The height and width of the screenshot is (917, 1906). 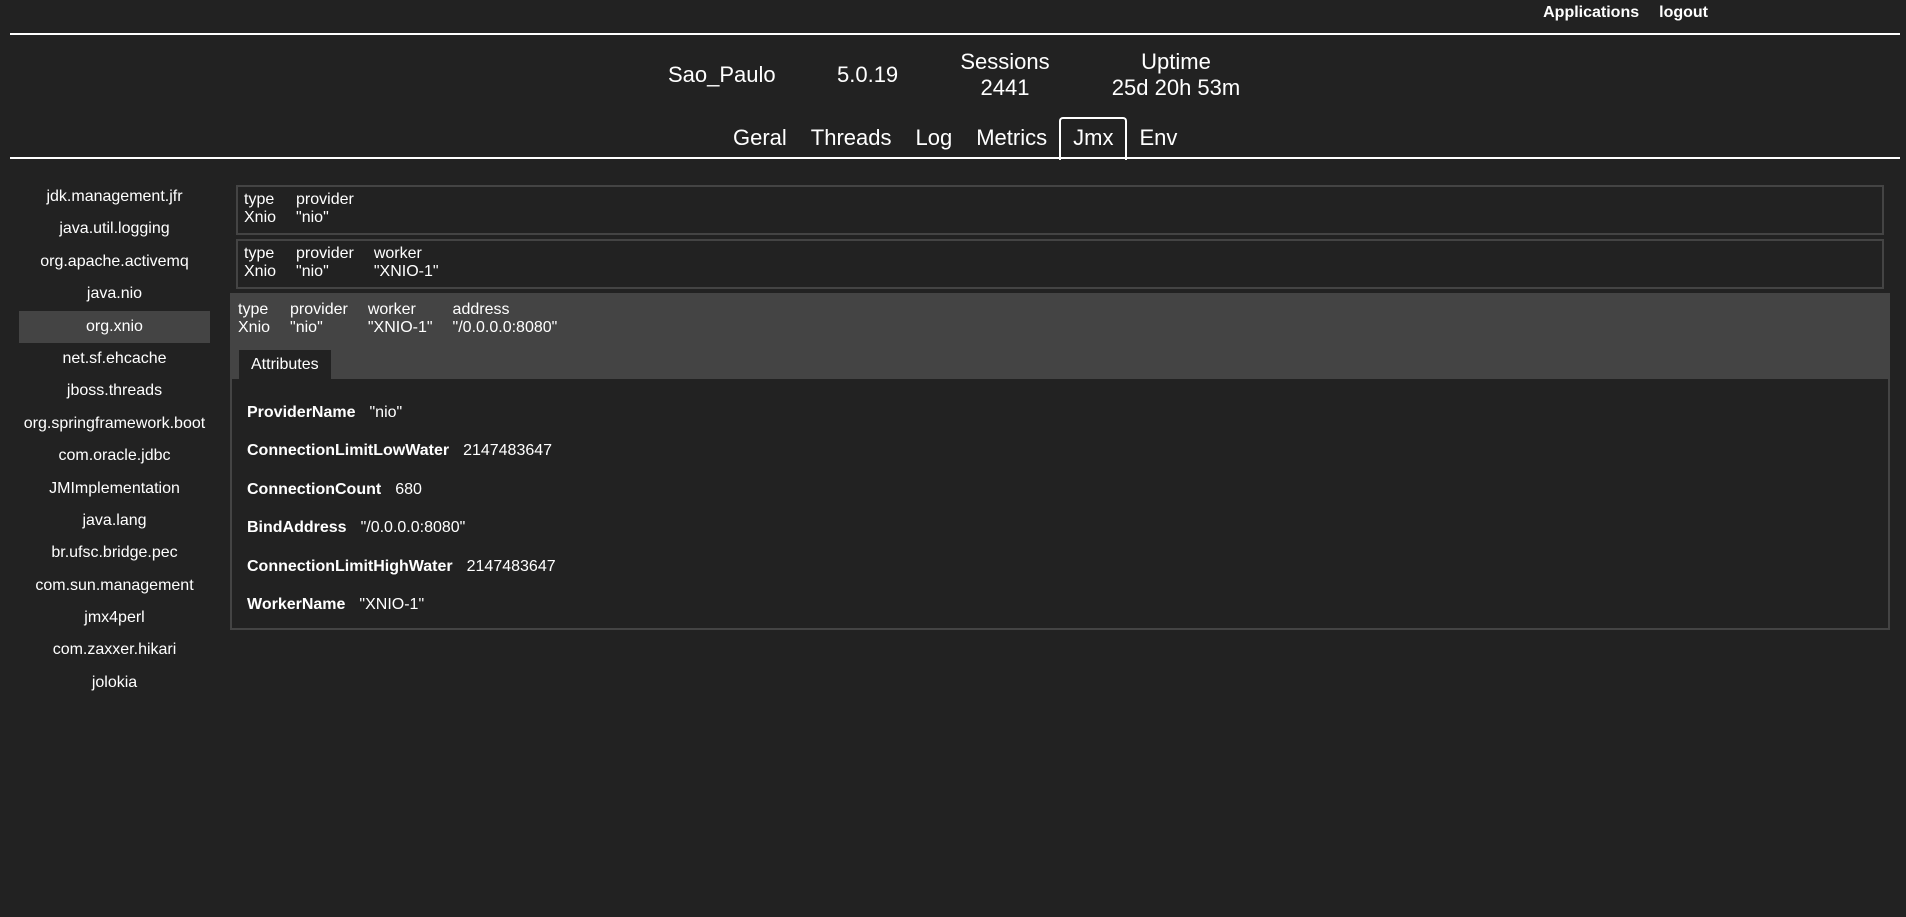 What do you see at coordinates (1067, 605) in the screenshot?
I see `attribute-row: WorkerName "XNIO-1"` at bounding box center [1067, 605].